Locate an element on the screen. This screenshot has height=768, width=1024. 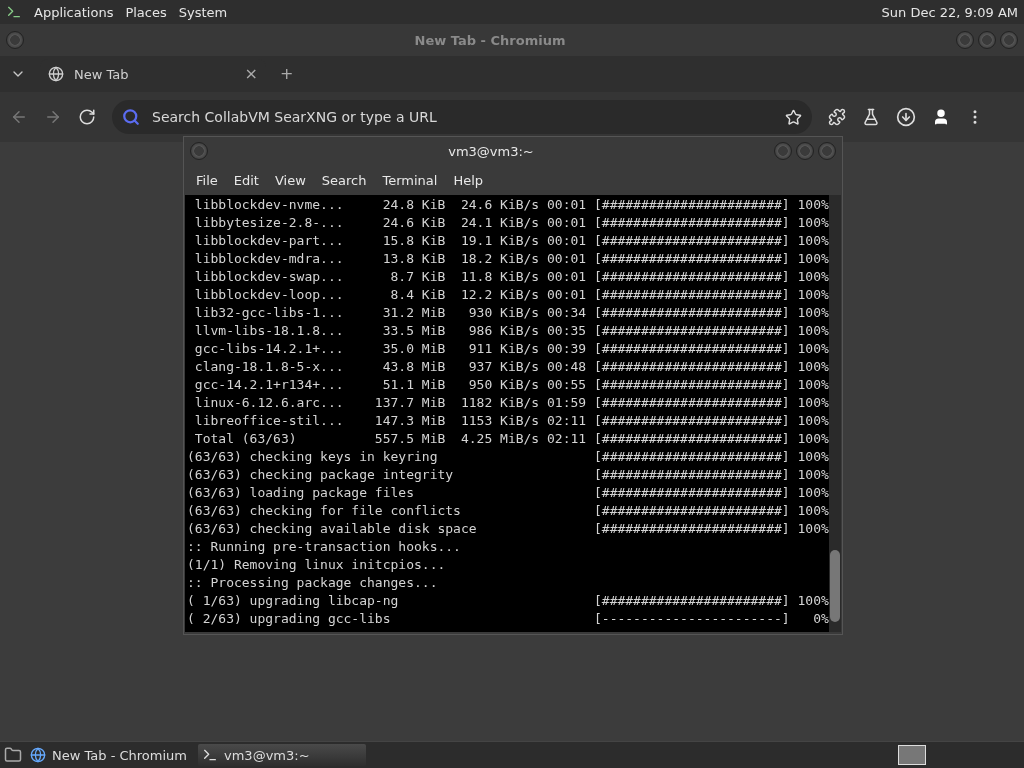
menu-item: Help is located at coordinates (468, 180).